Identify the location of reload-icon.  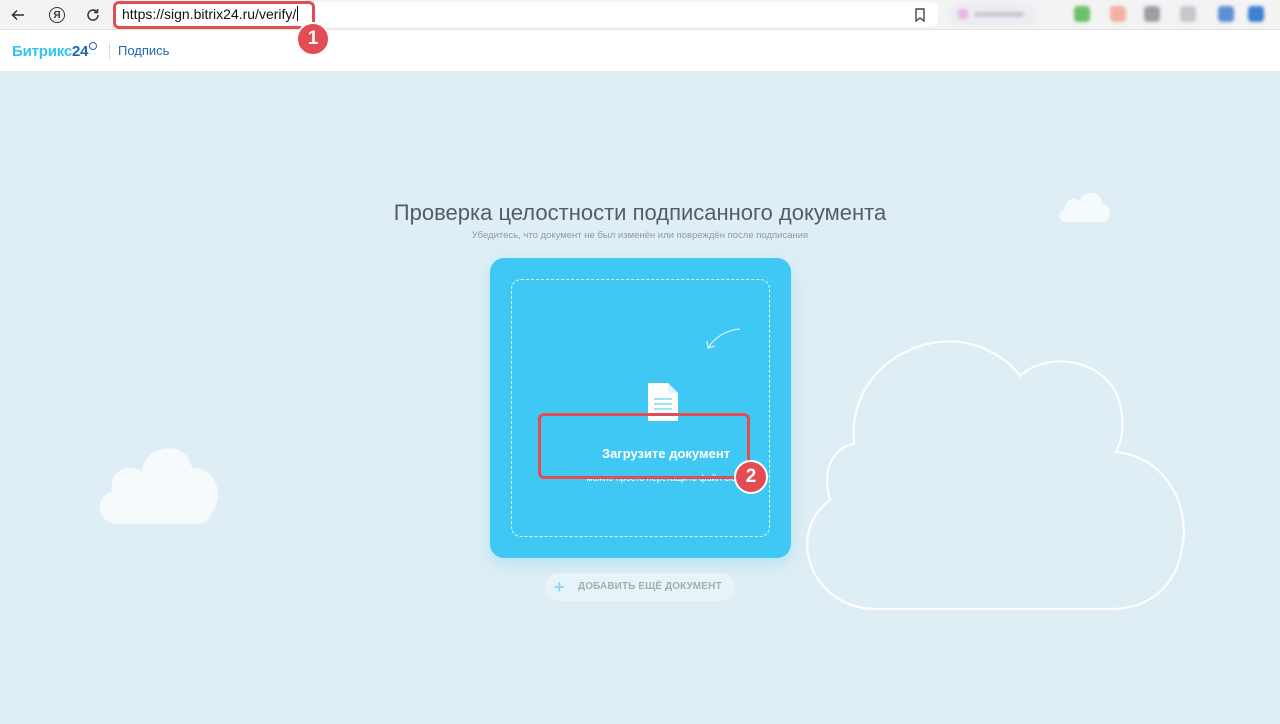
(93, 15).